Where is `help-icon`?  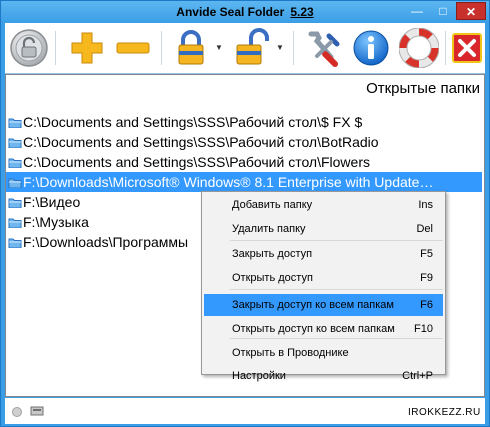
help-icon is located at coordinates (419, 48).